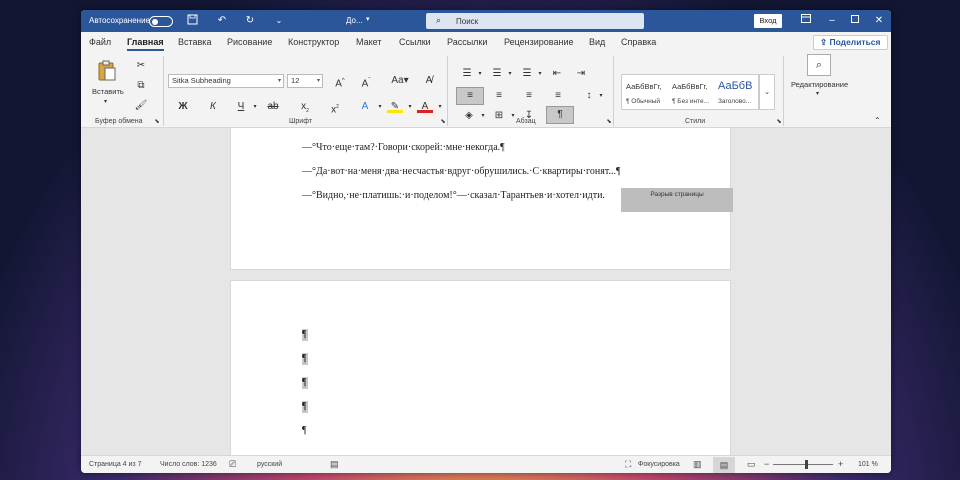  Describe the element at coordinates (638, 42) in the screenshot. I see `tab-help: Справка` at that location.